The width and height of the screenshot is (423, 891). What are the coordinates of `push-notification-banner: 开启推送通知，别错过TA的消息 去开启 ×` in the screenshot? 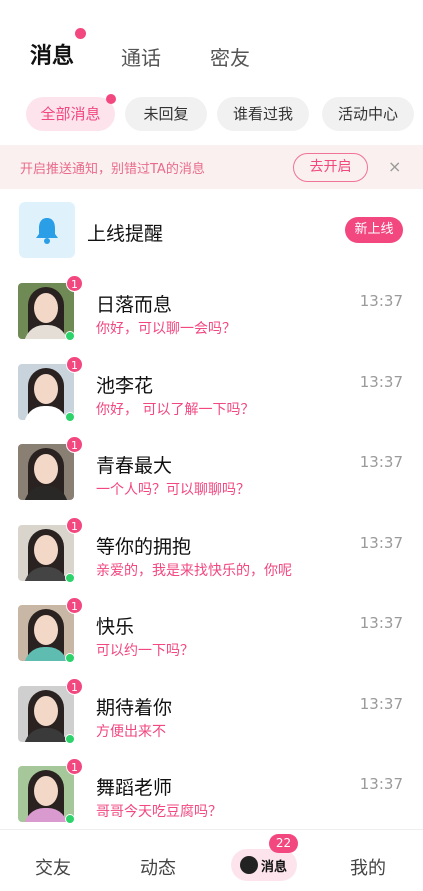 It's located at (211, 167).